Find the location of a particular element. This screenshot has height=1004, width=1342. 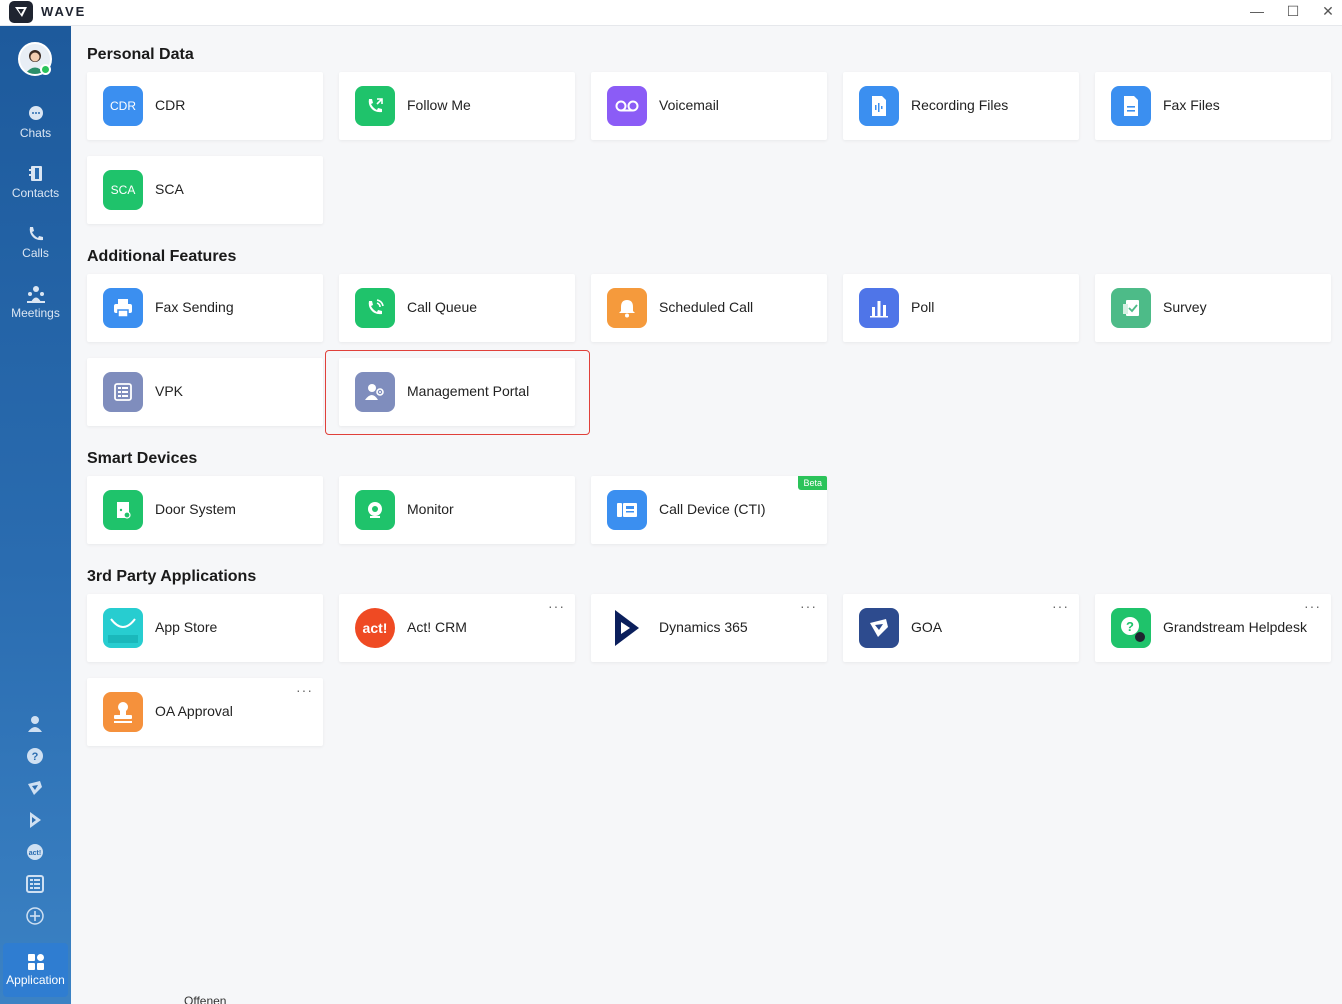

card-call-device: Call Device (CTI) Beta is located at coordinates (709, 510).